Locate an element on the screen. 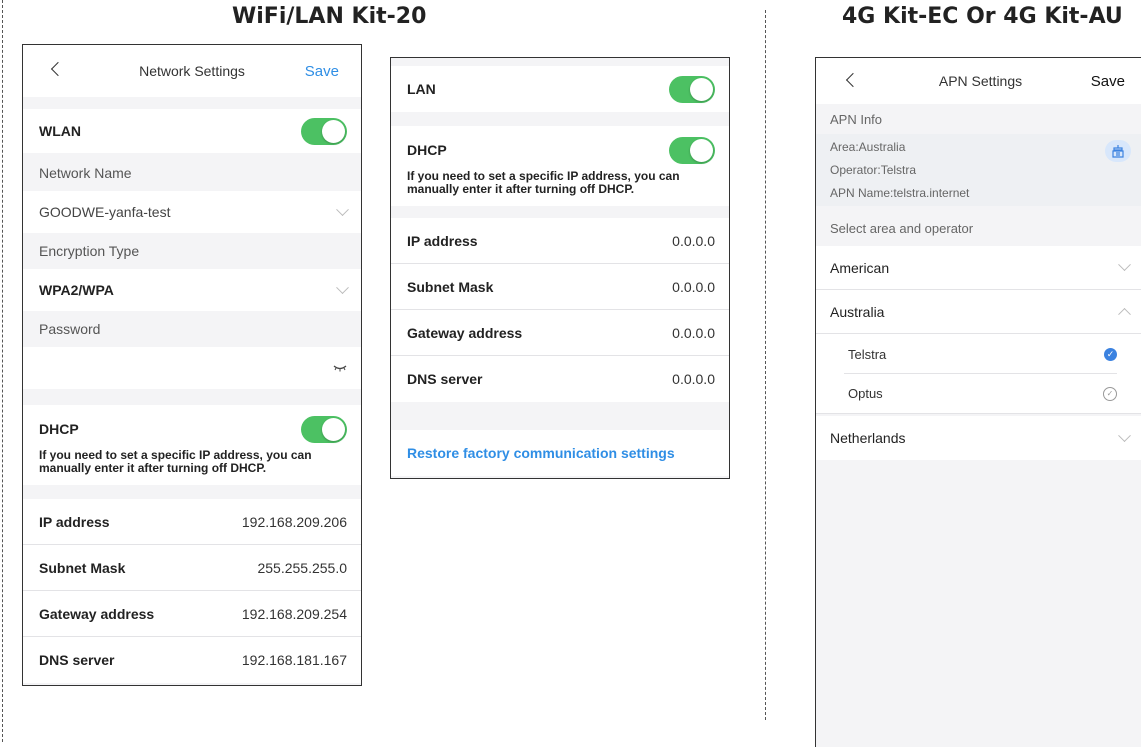 The height and width of the screenshot is (747, 1141). dhcp-label: DHCP is located at coordinates (59, 429).